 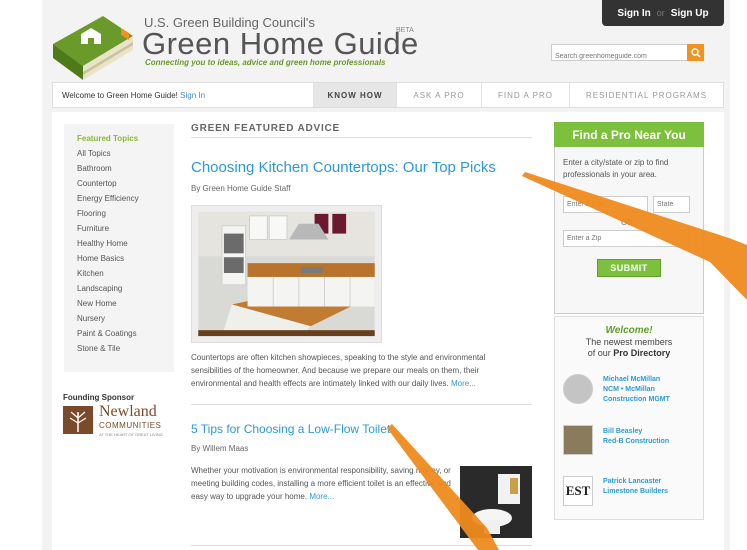 I want to click on book-logo-icon, so click(x=90, y=49).